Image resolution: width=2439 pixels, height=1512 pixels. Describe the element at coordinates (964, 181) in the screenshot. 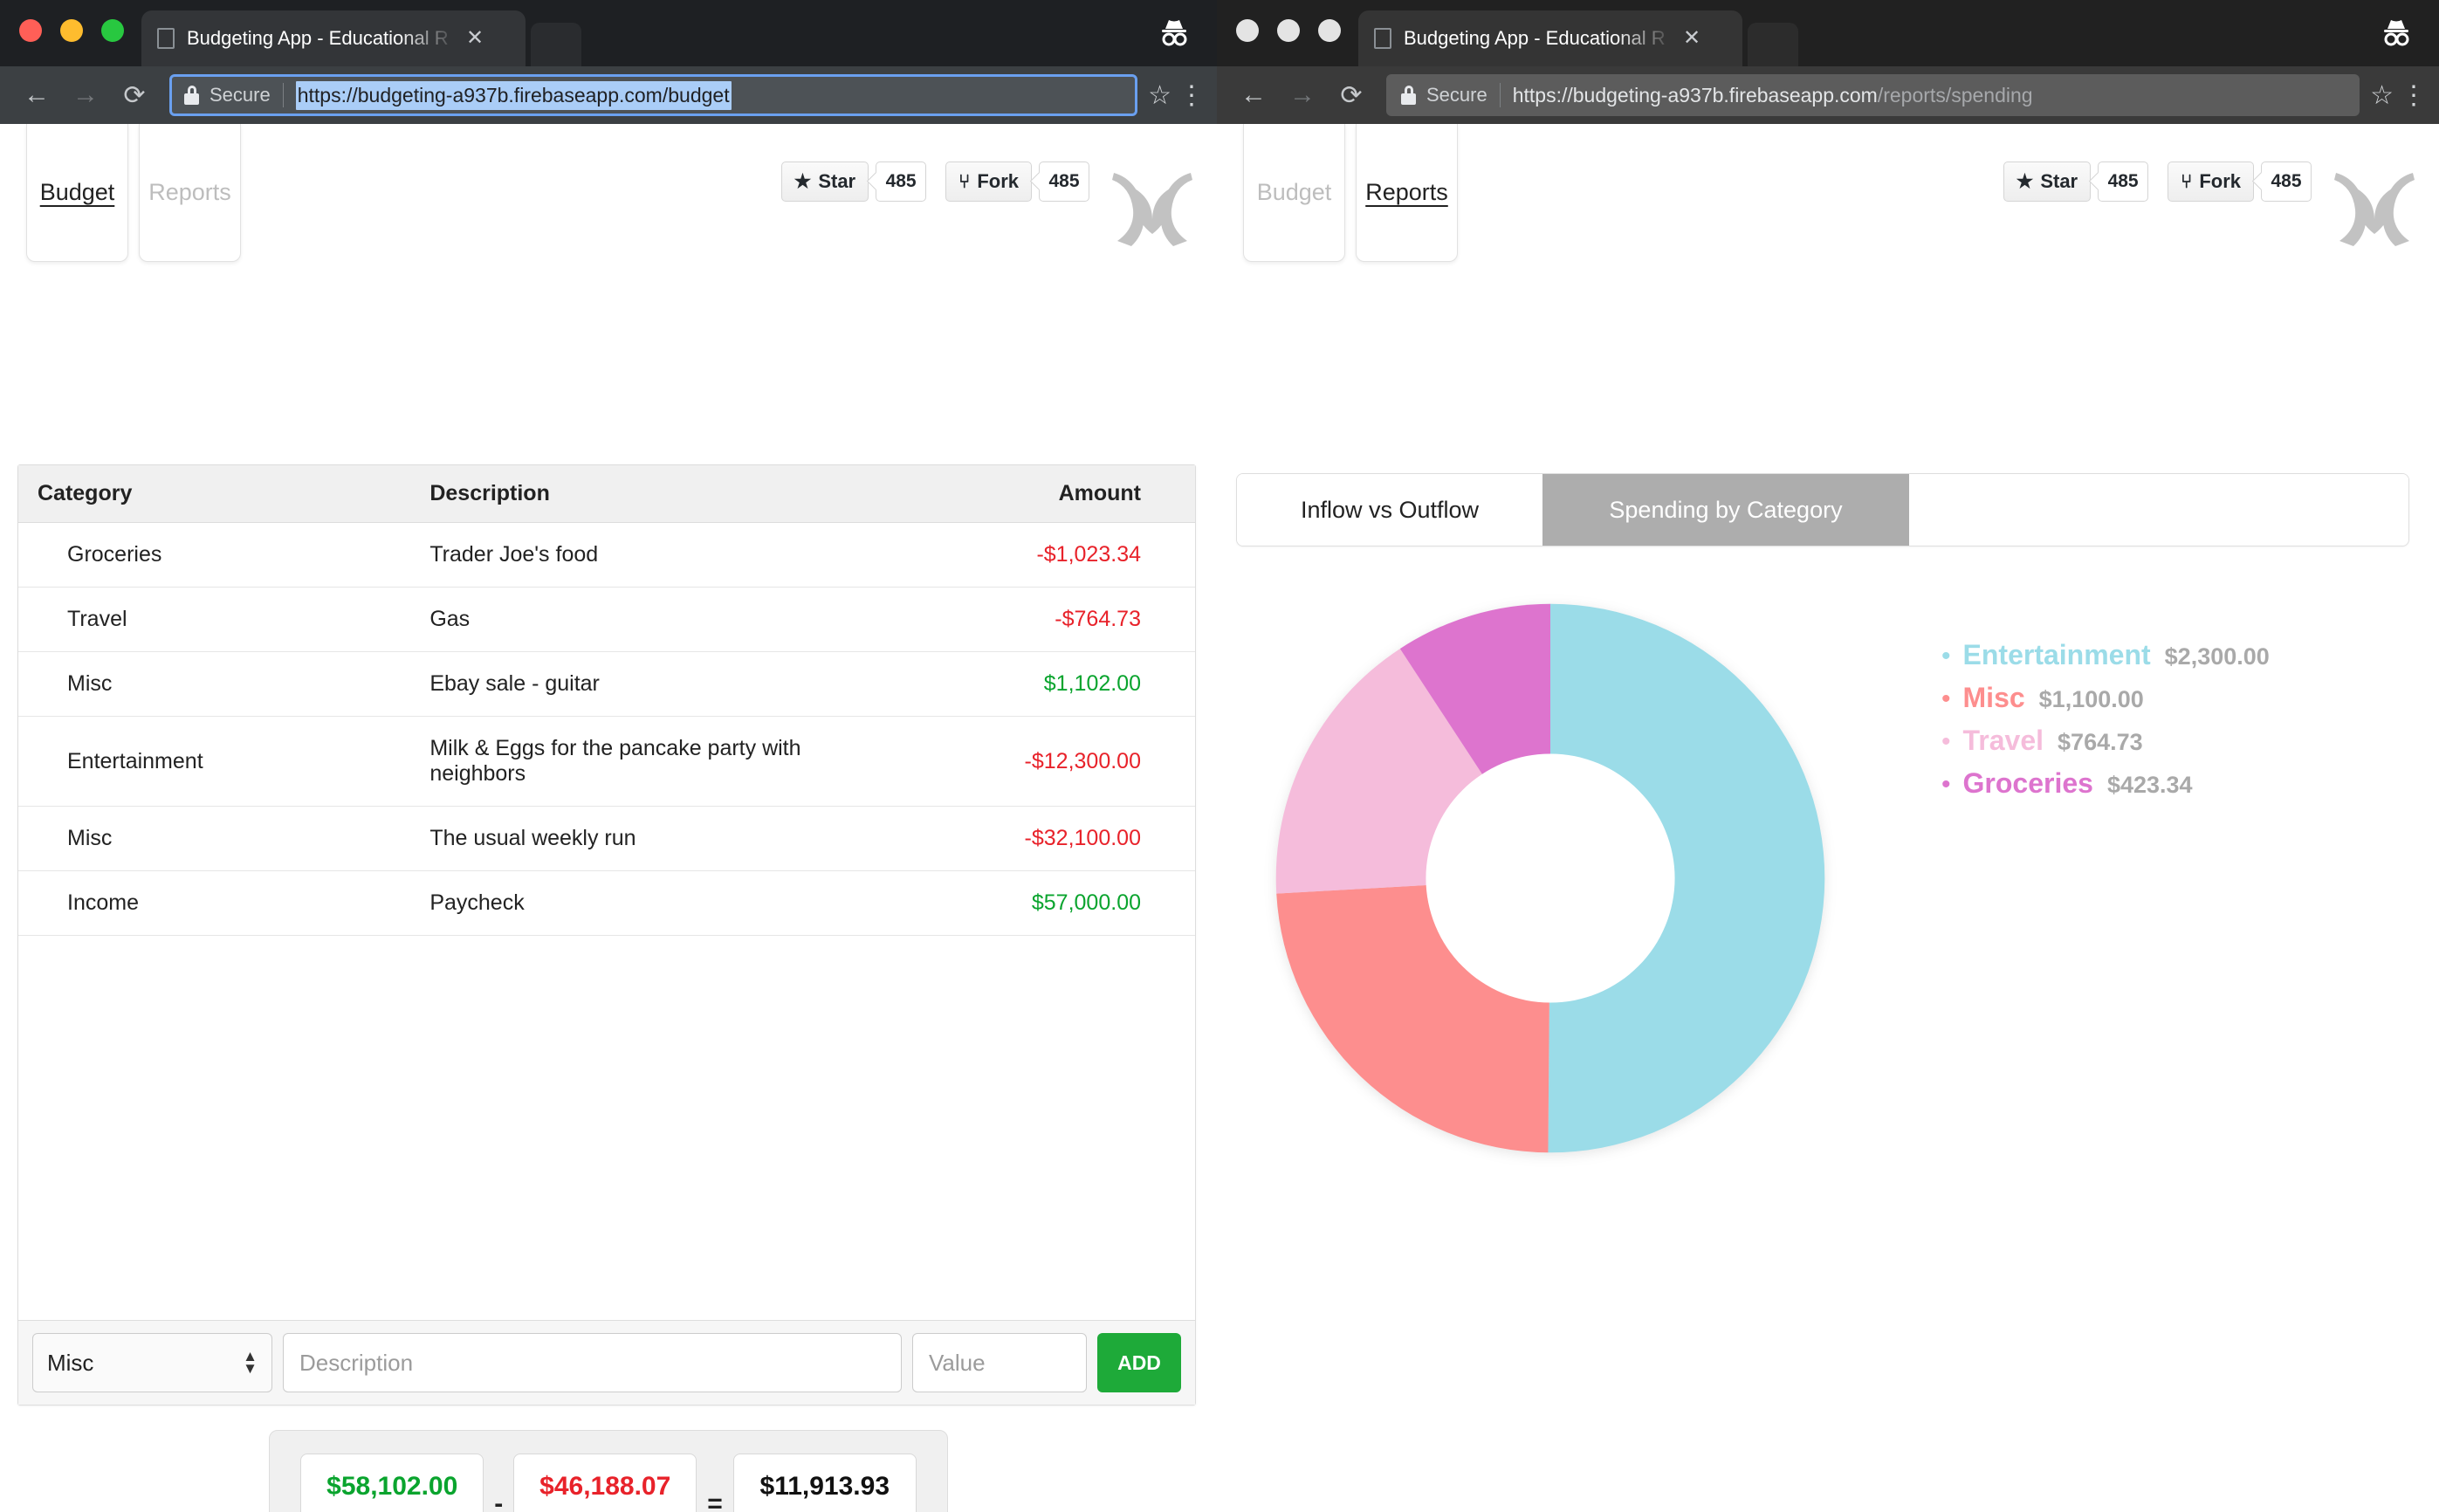

I see `fork-icon: ⑂` at that location.